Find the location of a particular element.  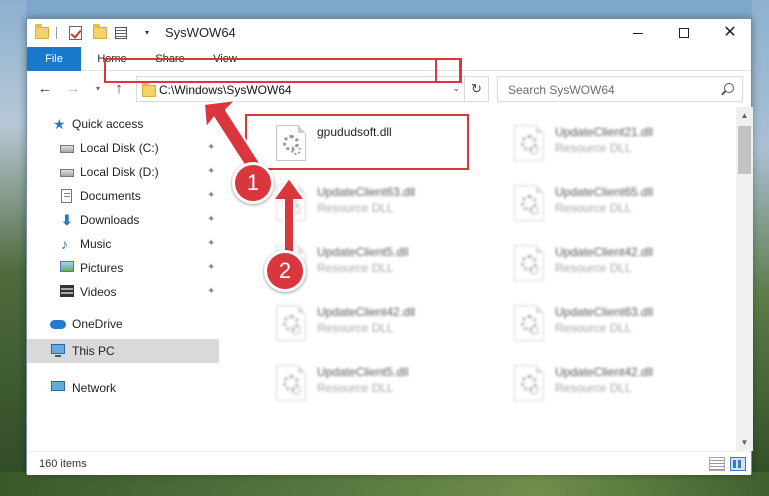

sidebar-item-label: Network is located at coordinates (94, 388).